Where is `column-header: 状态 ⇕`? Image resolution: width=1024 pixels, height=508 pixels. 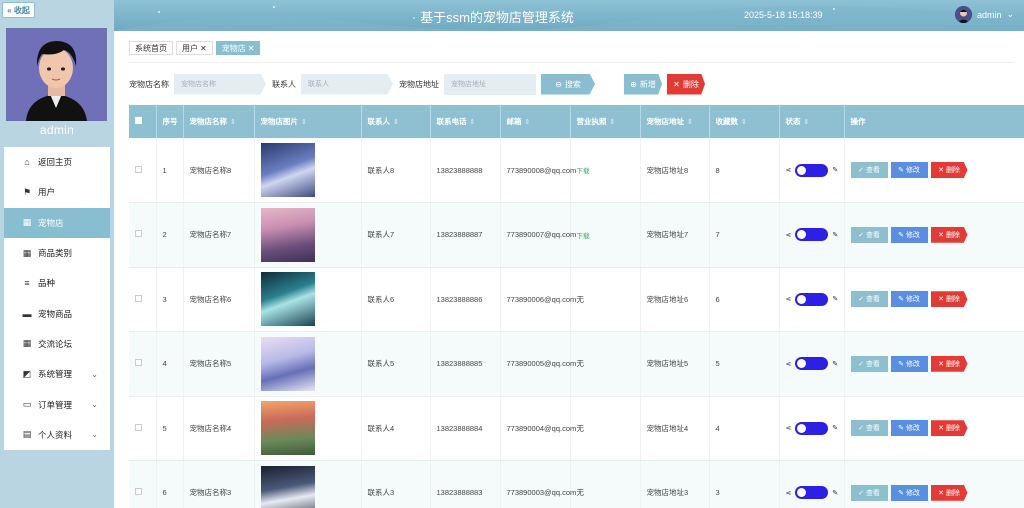
column-header: 状态 ⇕ is located at coordinates (812, 121).